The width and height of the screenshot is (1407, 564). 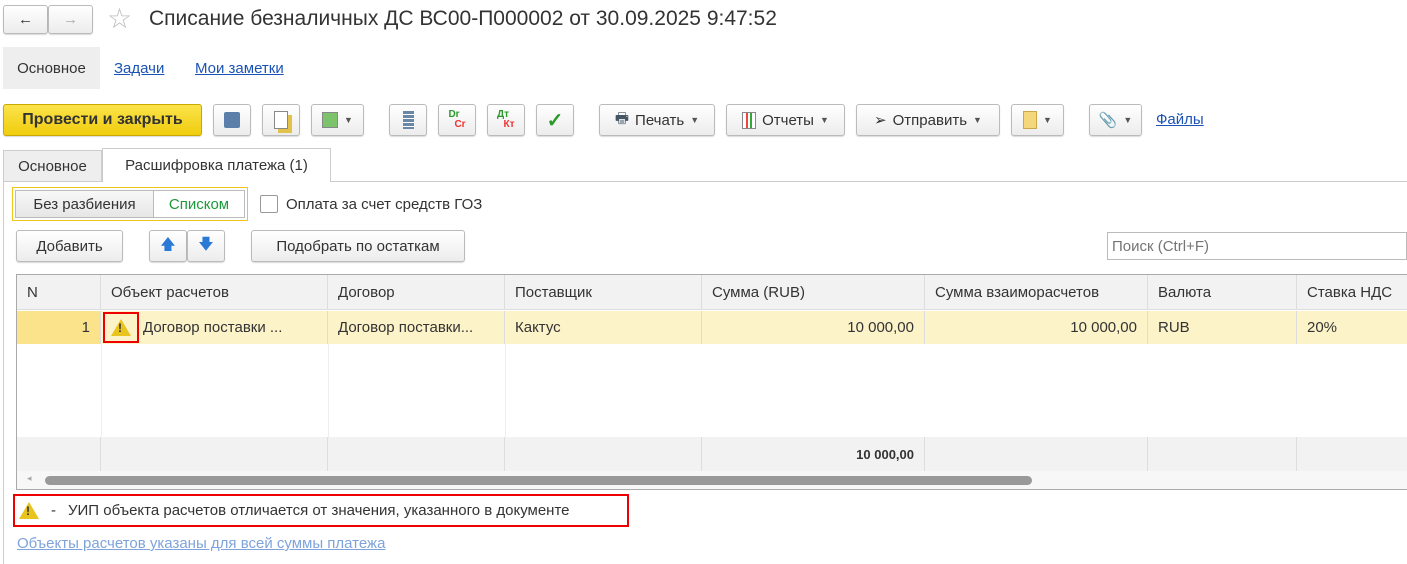 I want to click on star-icon: ☆, so click(x=119, y=18).